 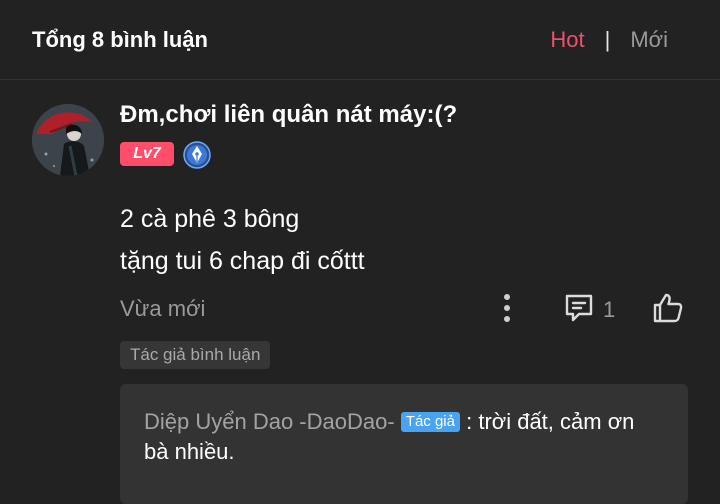 What do you see at coordinates (609, 309) in the screenshot?
I see `reply-count: 1` at bounding box center [609, 309].